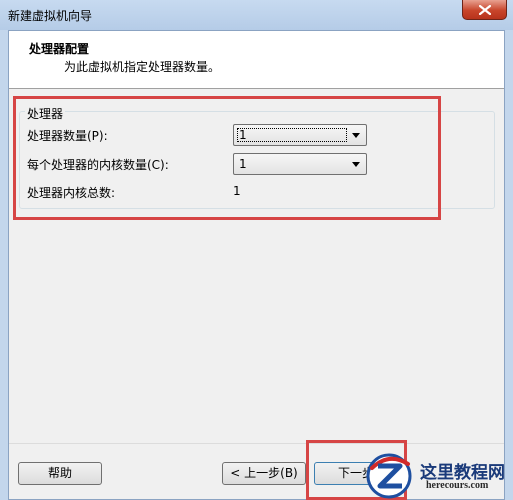 This screenshot has height=500, width=513. I want to click on close-button, so click(484, 10).